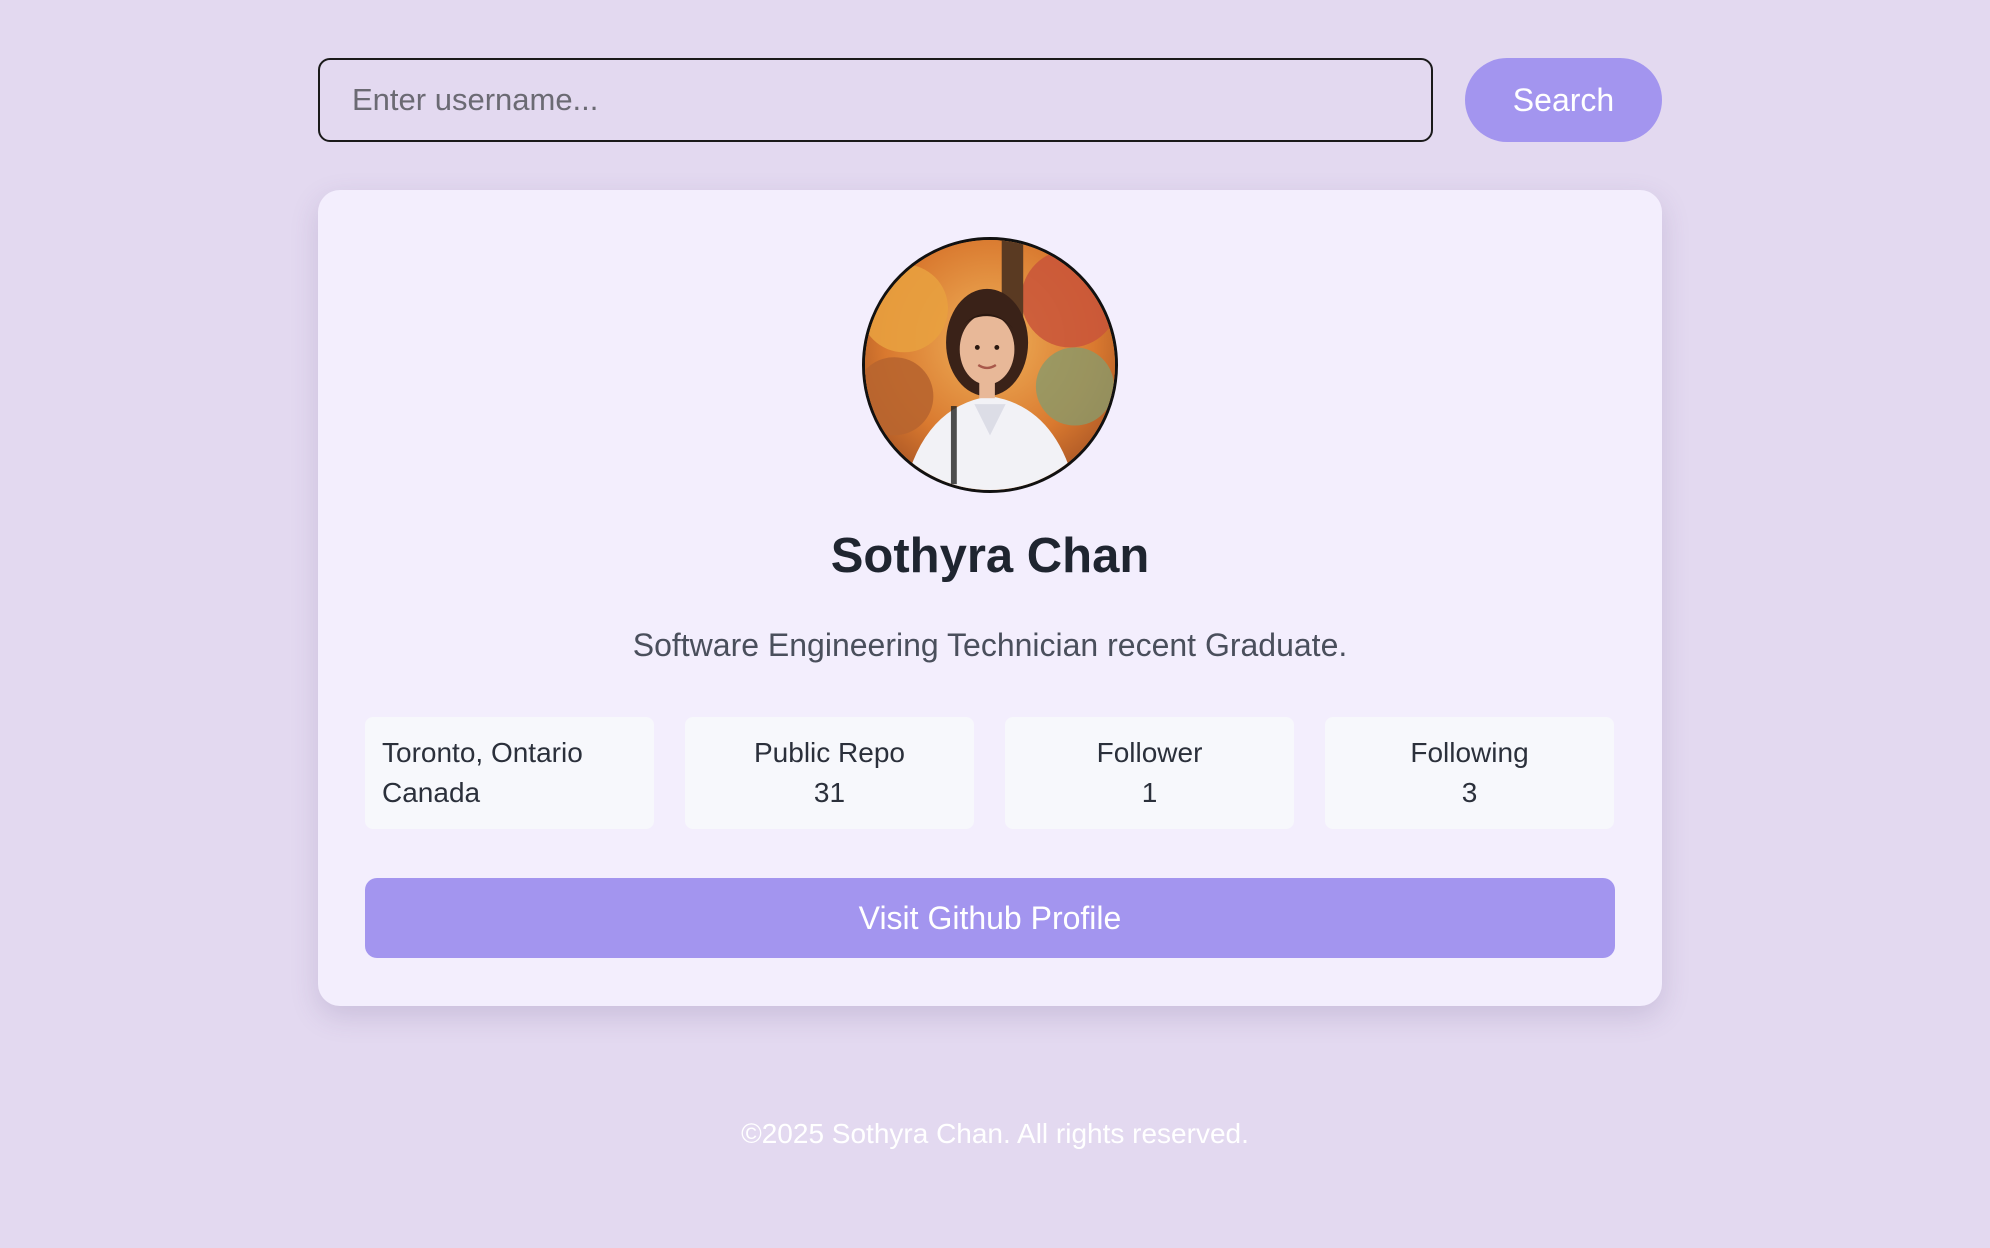  I want to click on search-bar: Search, so click(990, 100).